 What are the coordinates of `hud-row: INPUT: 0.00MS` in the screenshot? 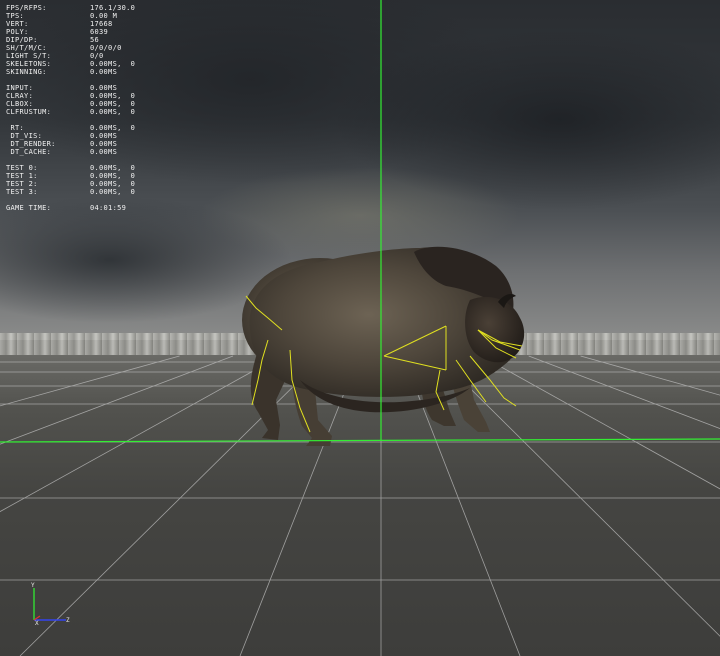 It's located at (70, 88).